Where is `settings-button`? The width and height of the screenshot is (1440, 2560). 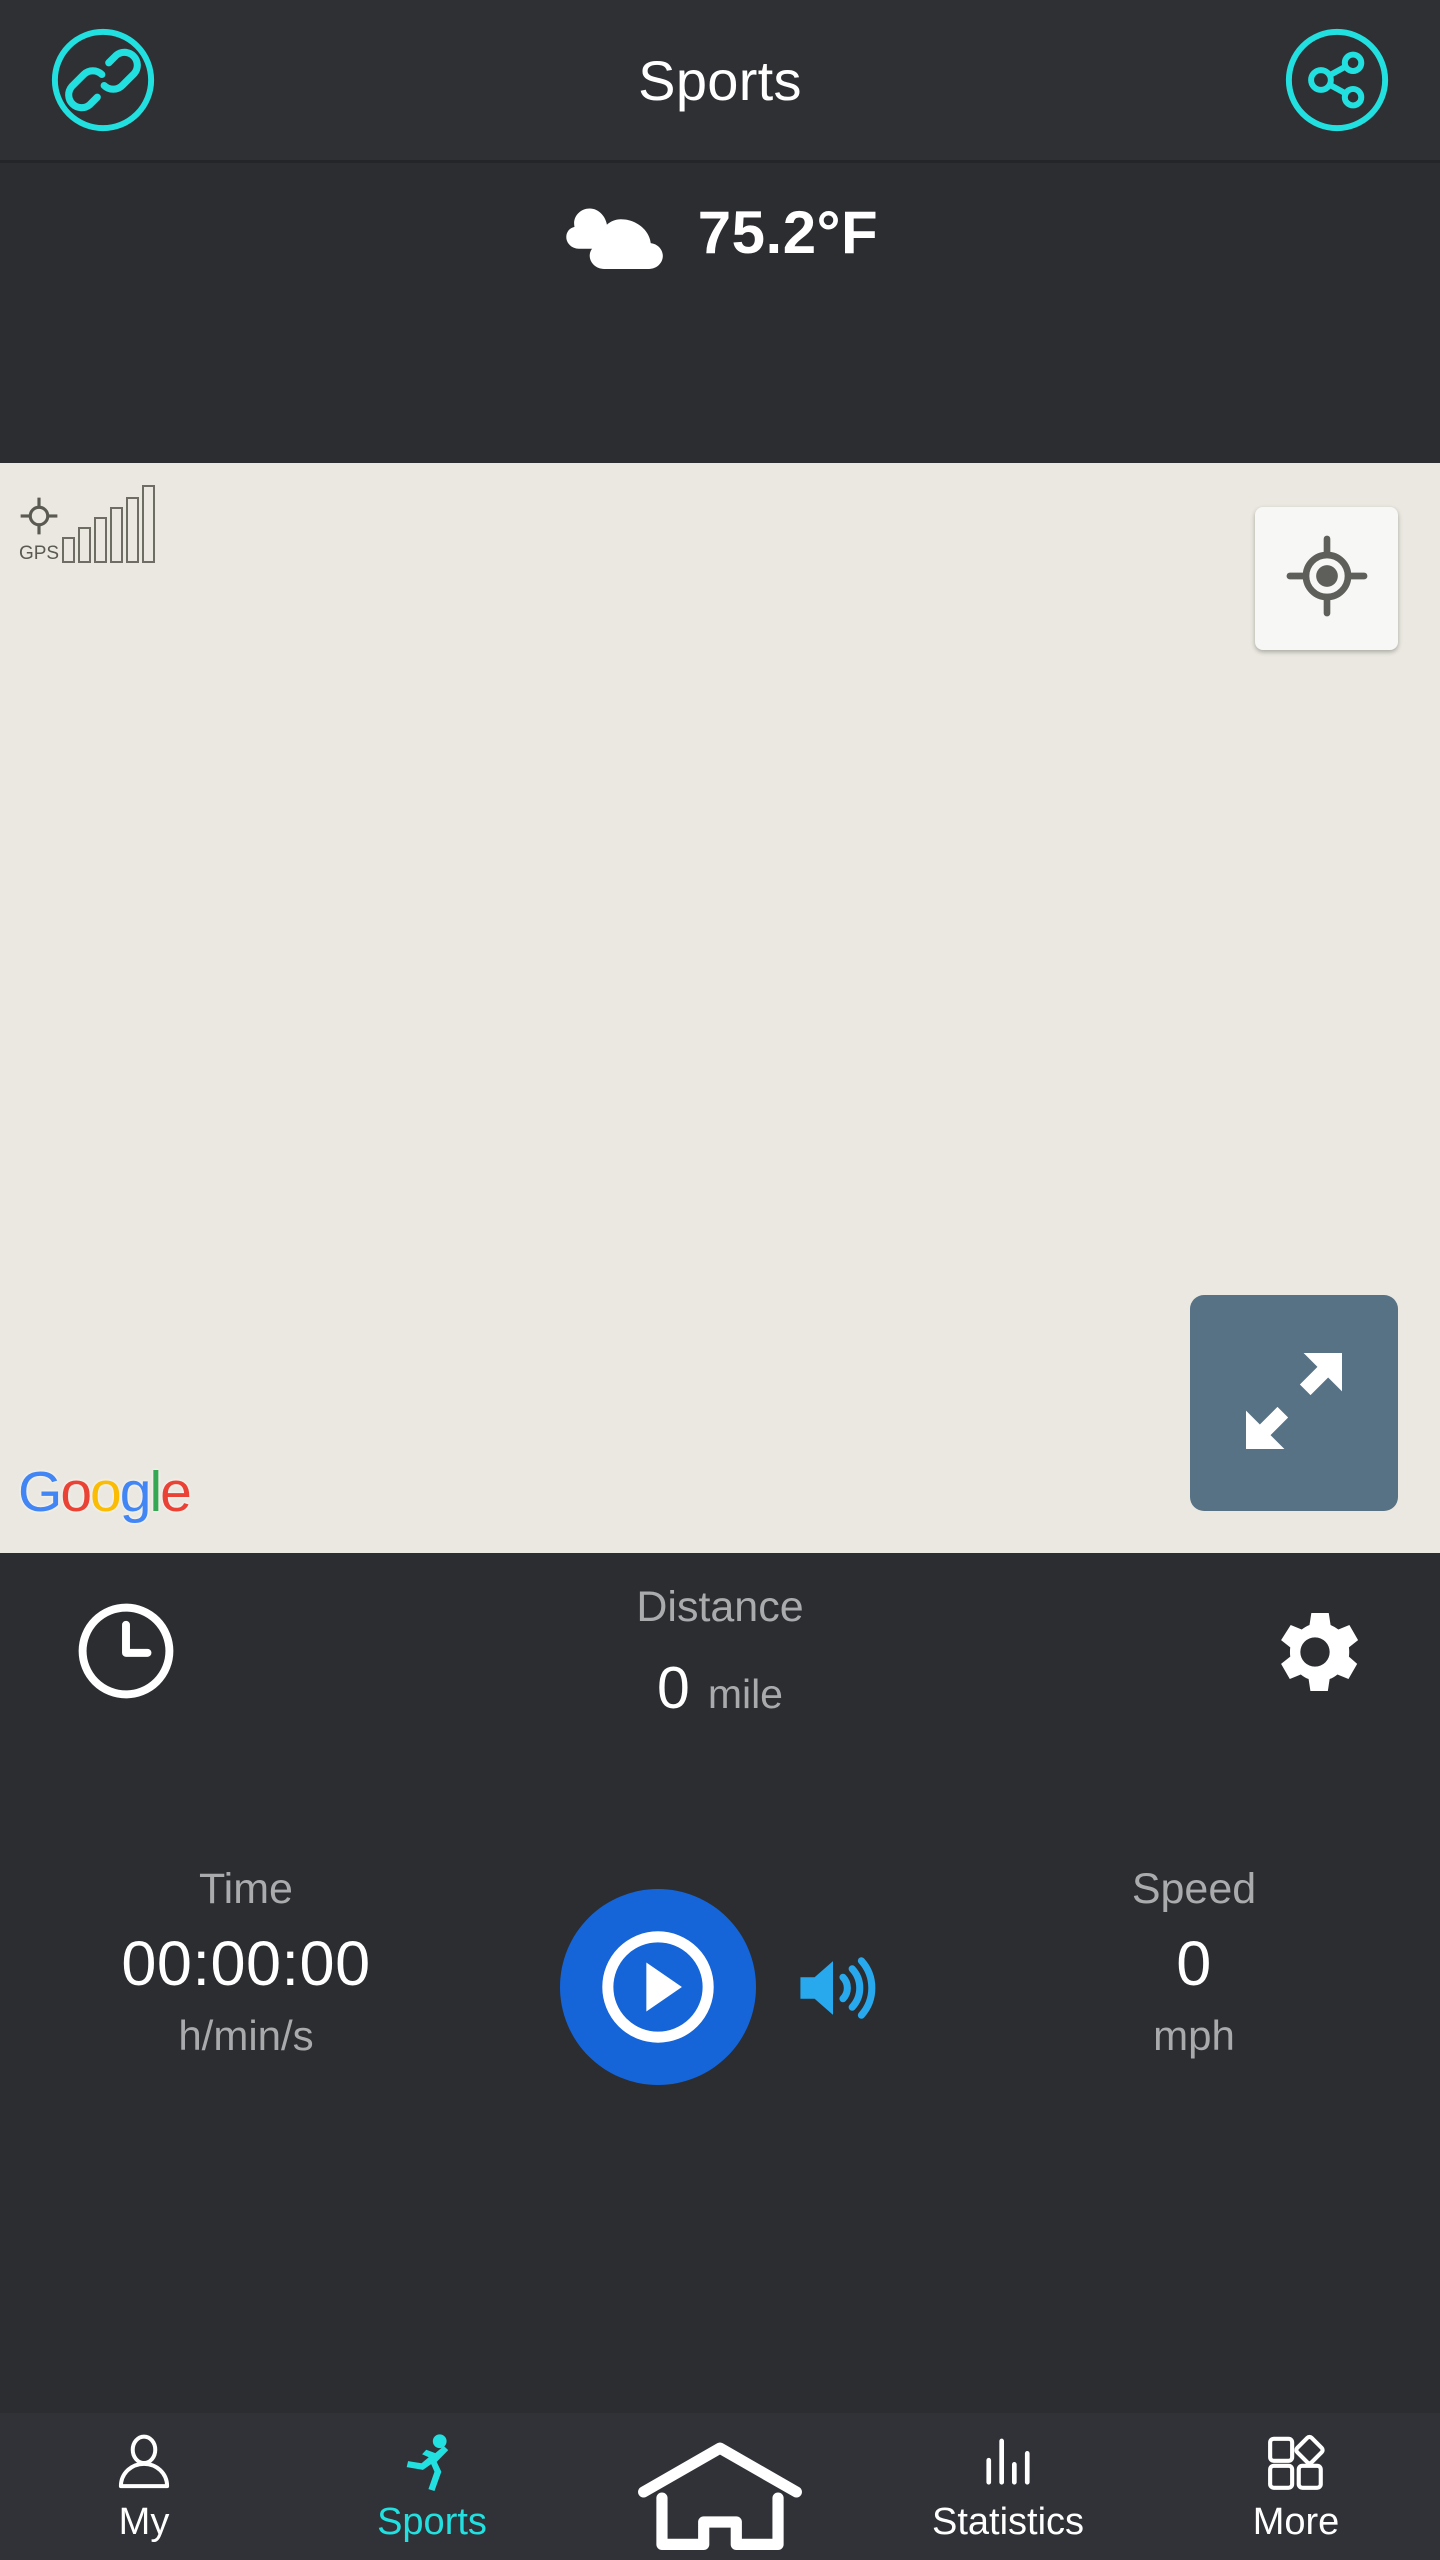 settings-button is located at coordinates (1315, 1652).